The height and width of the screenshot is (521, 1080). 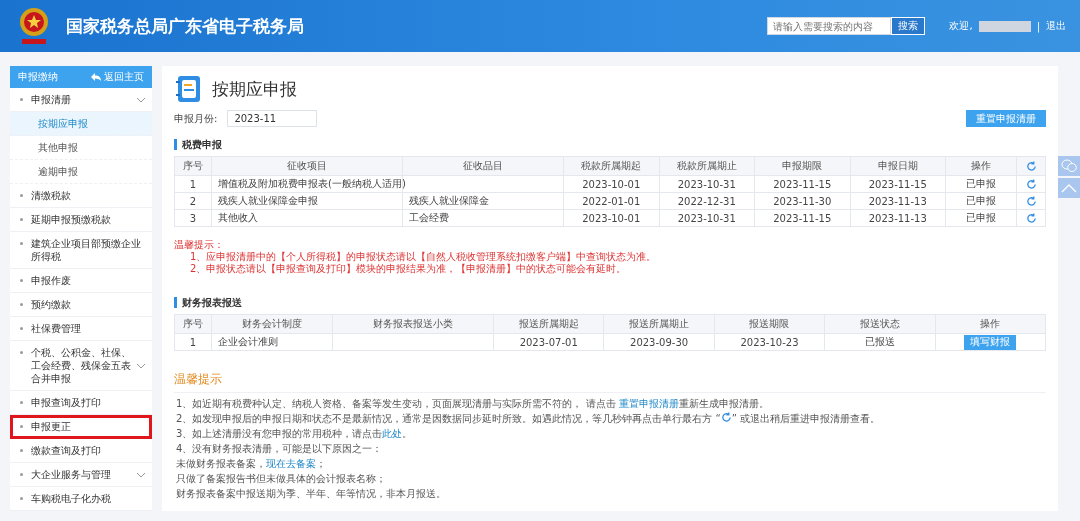 I want to click on sidebar-item: 建筑企业项目部预缴企业所得税, so click(x=81, y=250).